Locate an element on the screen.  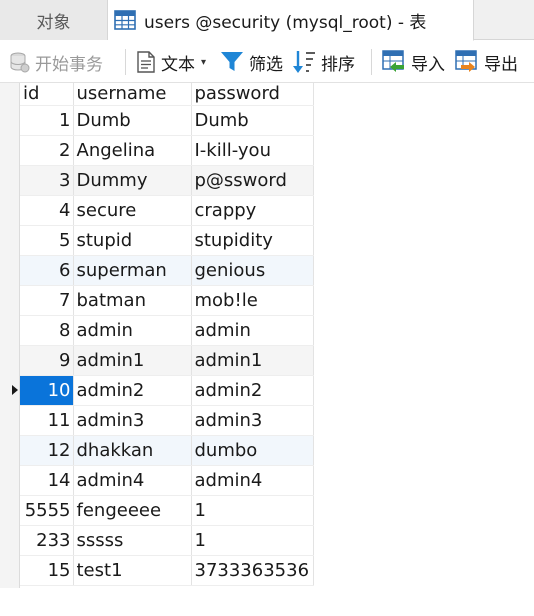
cell-id: 5 is located at coordinates (47, 240).